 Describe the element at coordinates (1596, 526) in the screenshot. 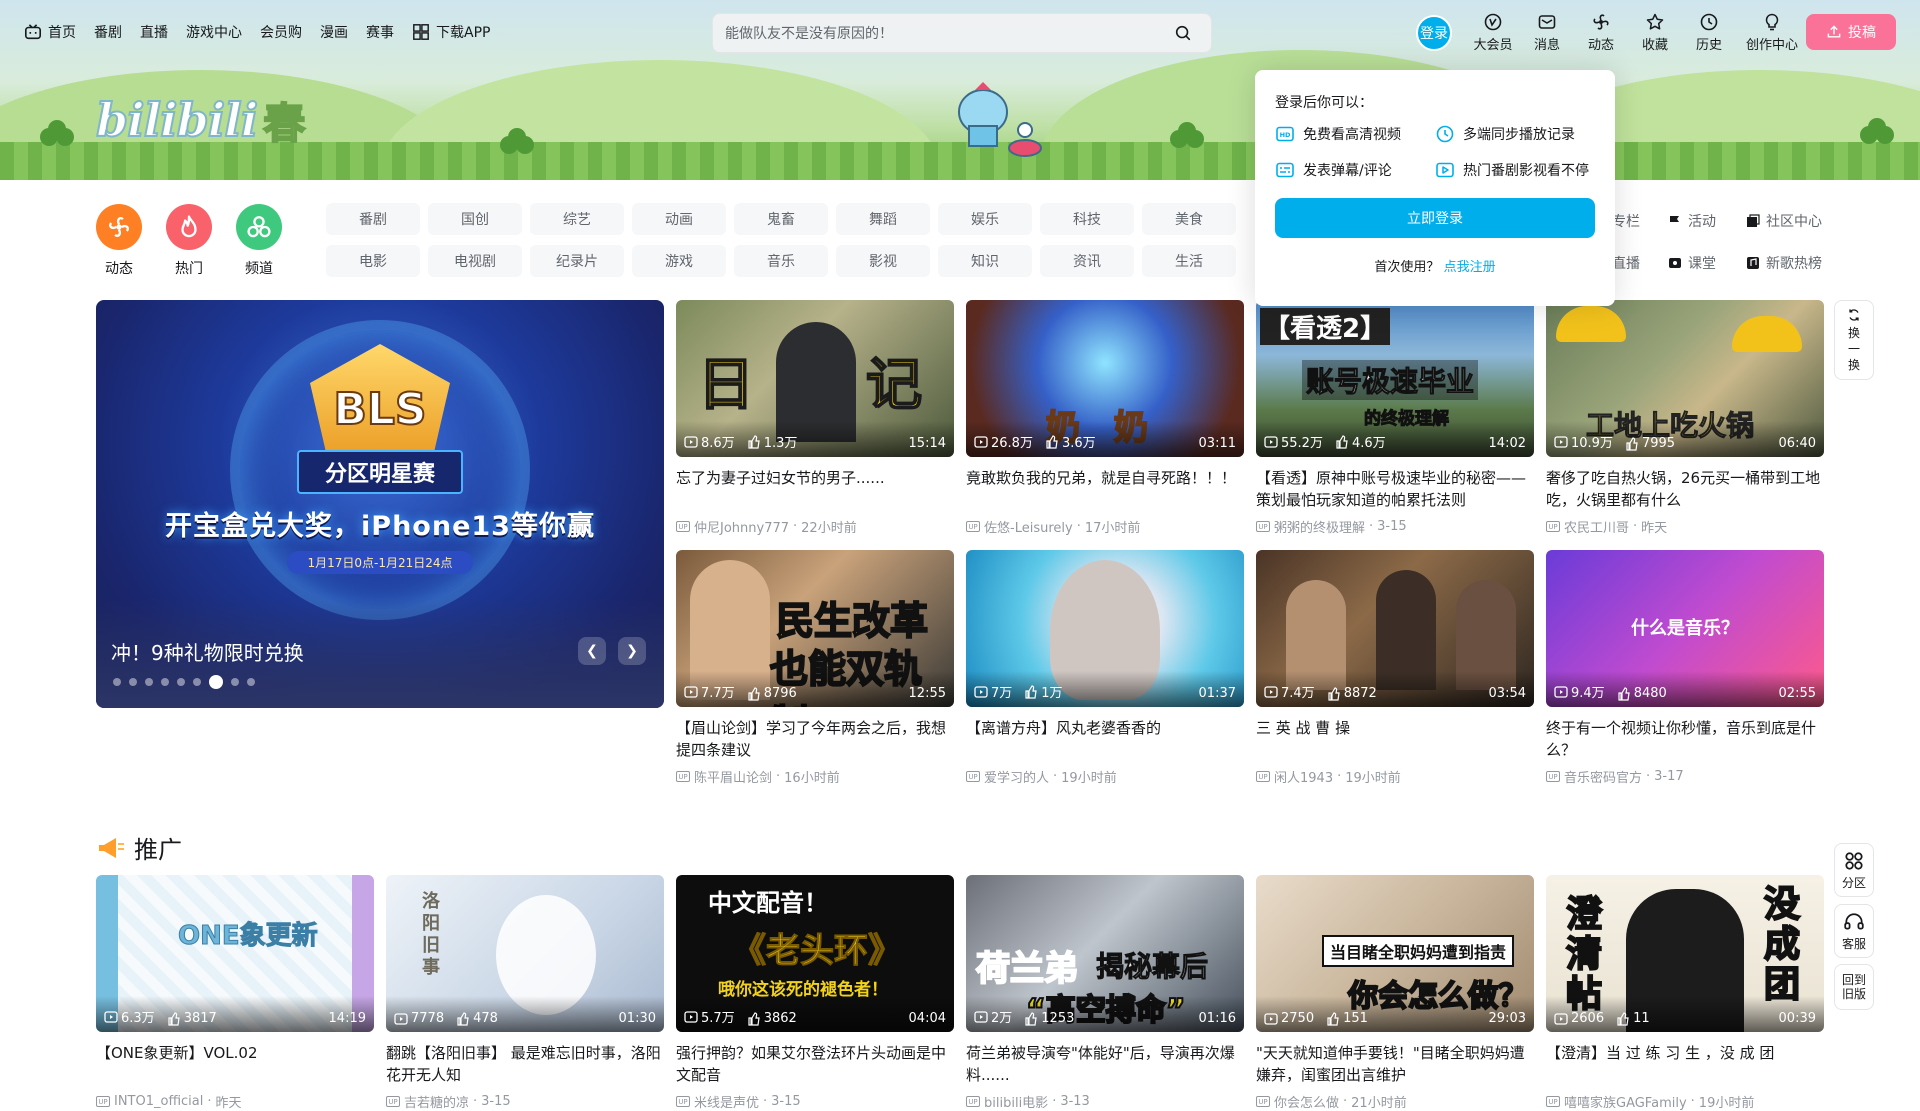

I see `video-author: 农民工川哥` at that location.